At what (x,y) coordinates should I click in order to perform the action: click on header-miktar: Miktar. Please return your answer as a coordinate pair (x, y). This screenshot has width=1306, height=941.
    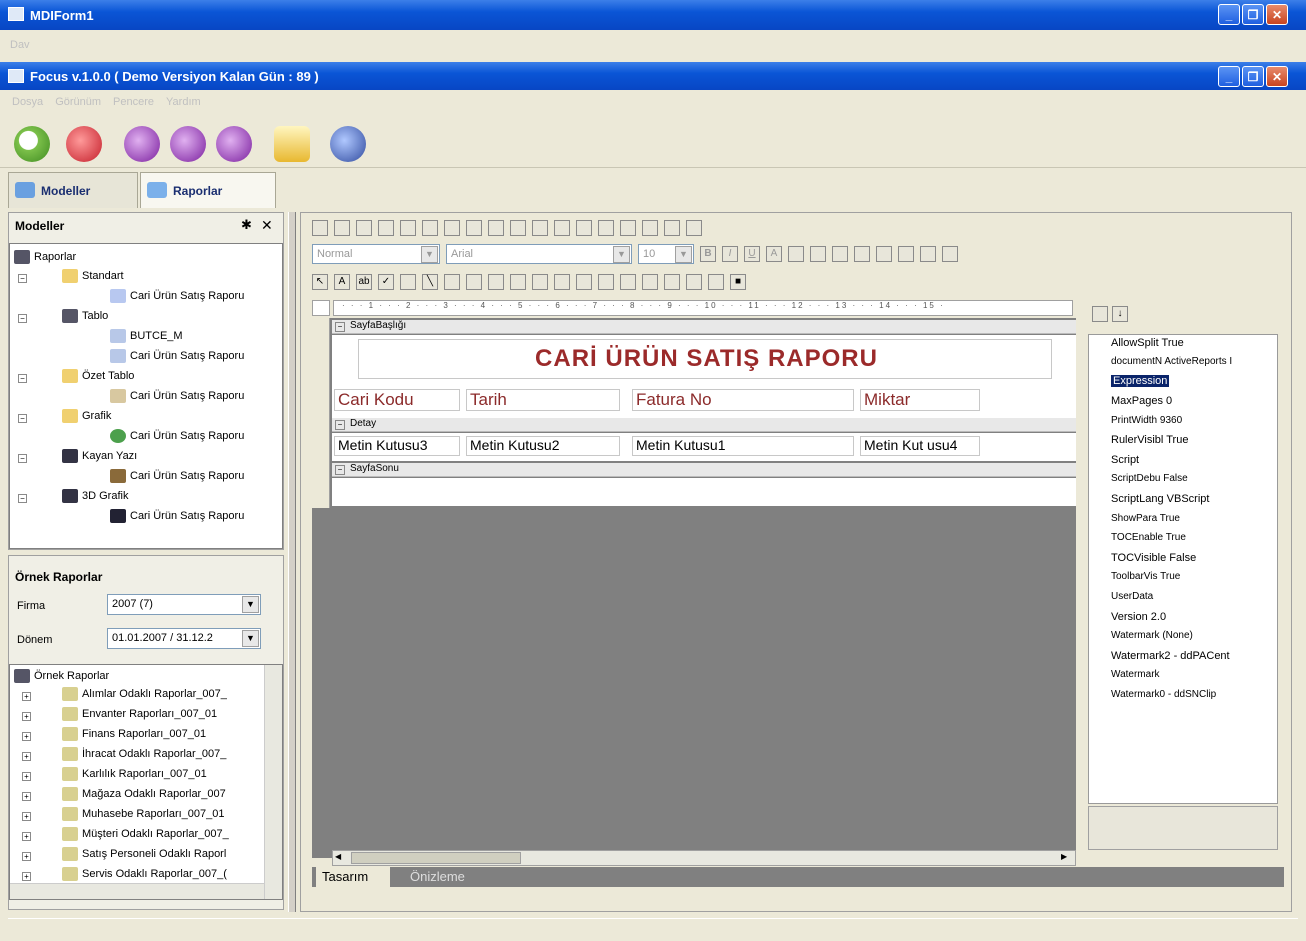
    Looking at the image, I should click on (920, 400).